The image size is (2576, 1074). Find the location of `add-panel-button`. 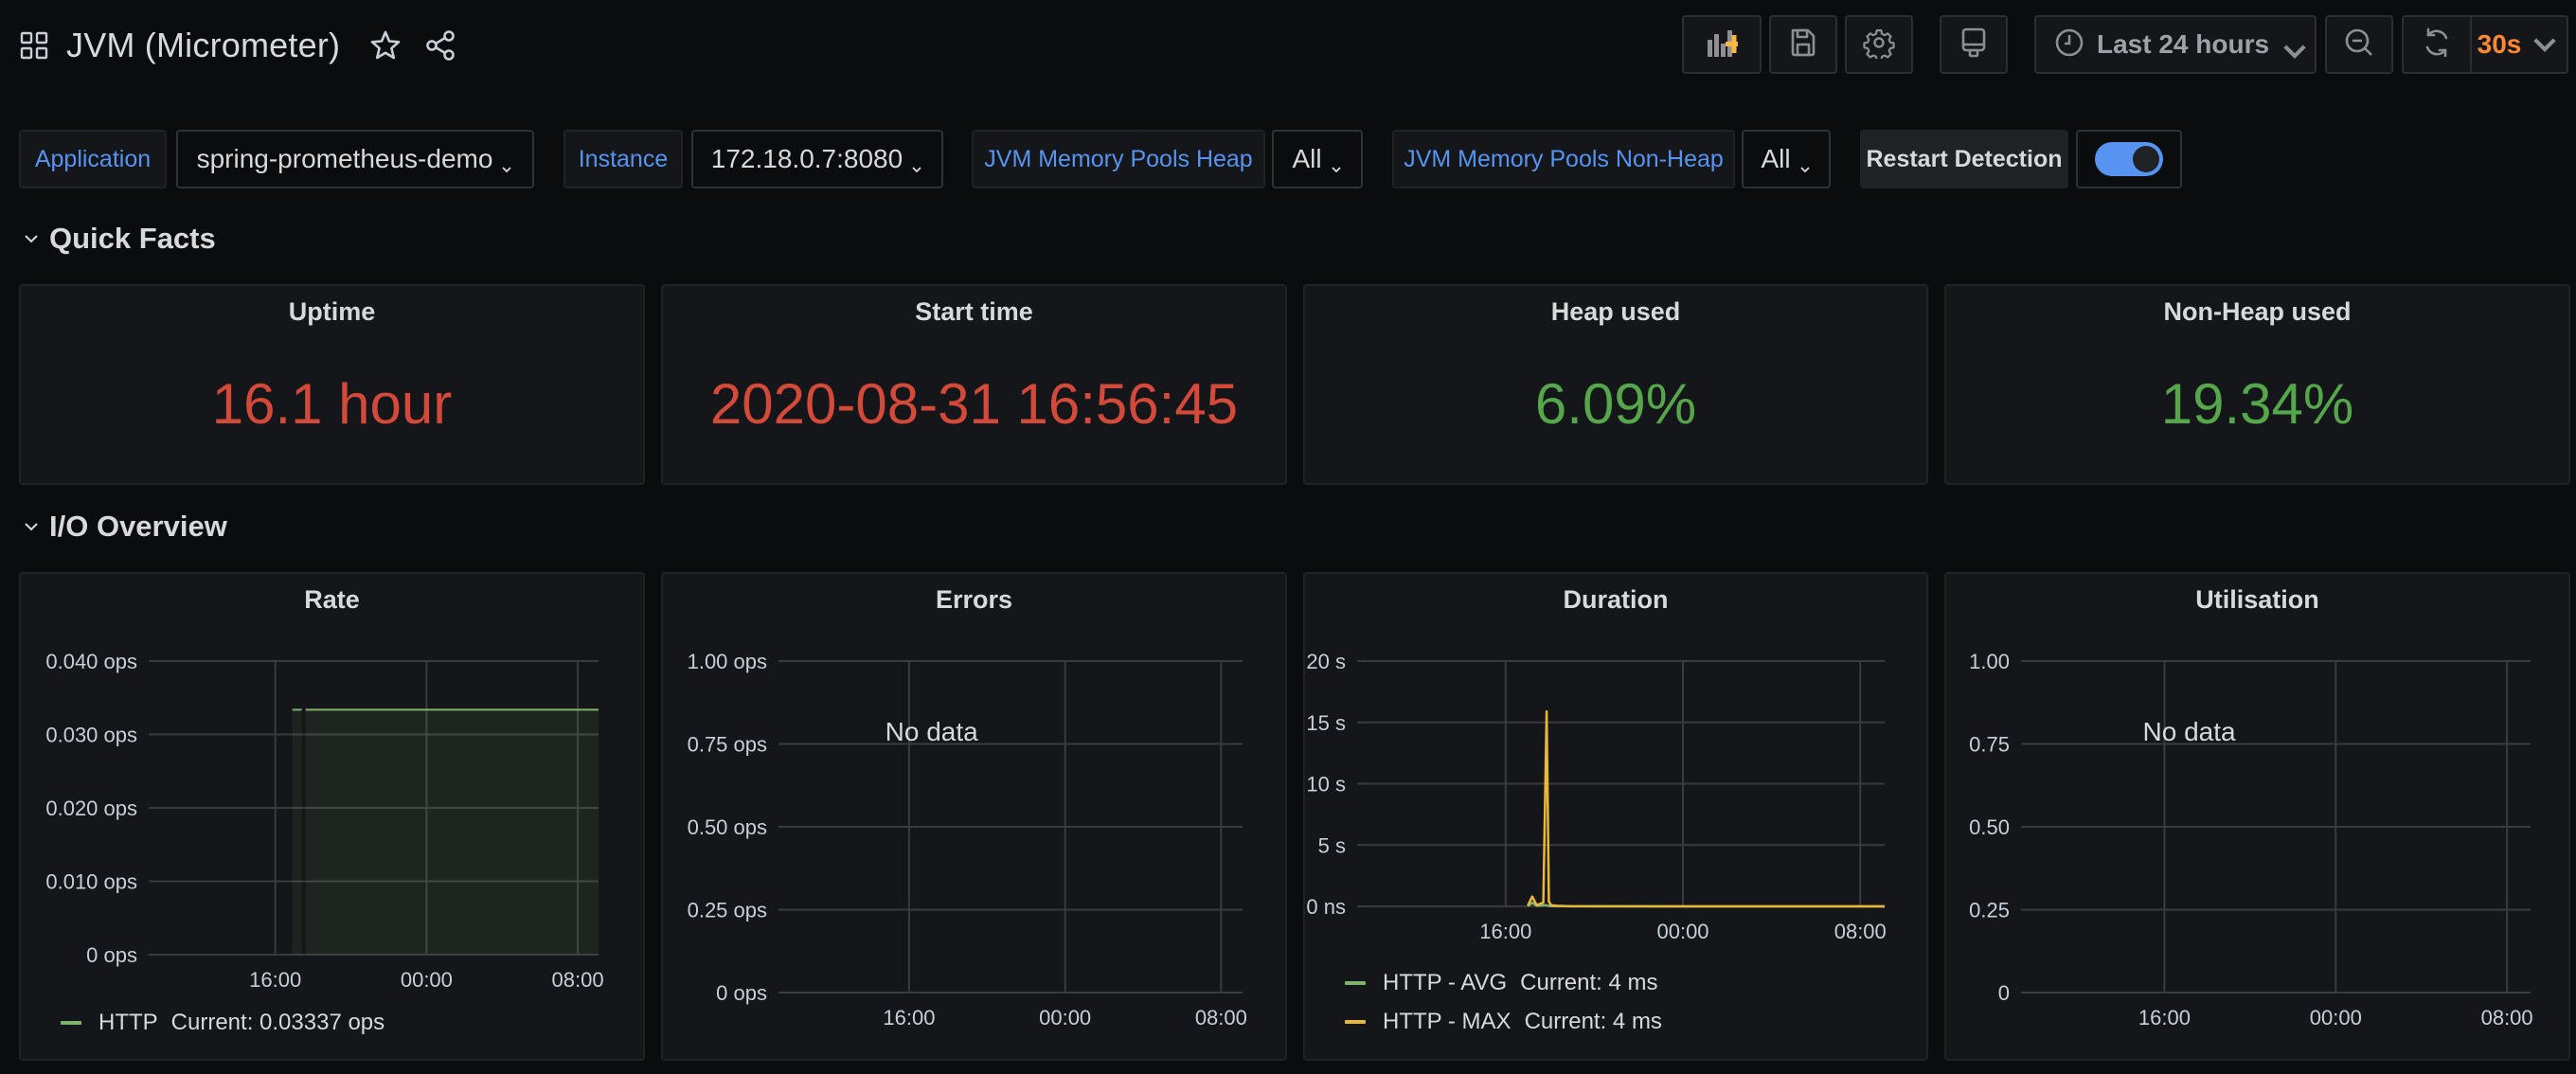

add-panel-button is located at coordinates (1722, 44).